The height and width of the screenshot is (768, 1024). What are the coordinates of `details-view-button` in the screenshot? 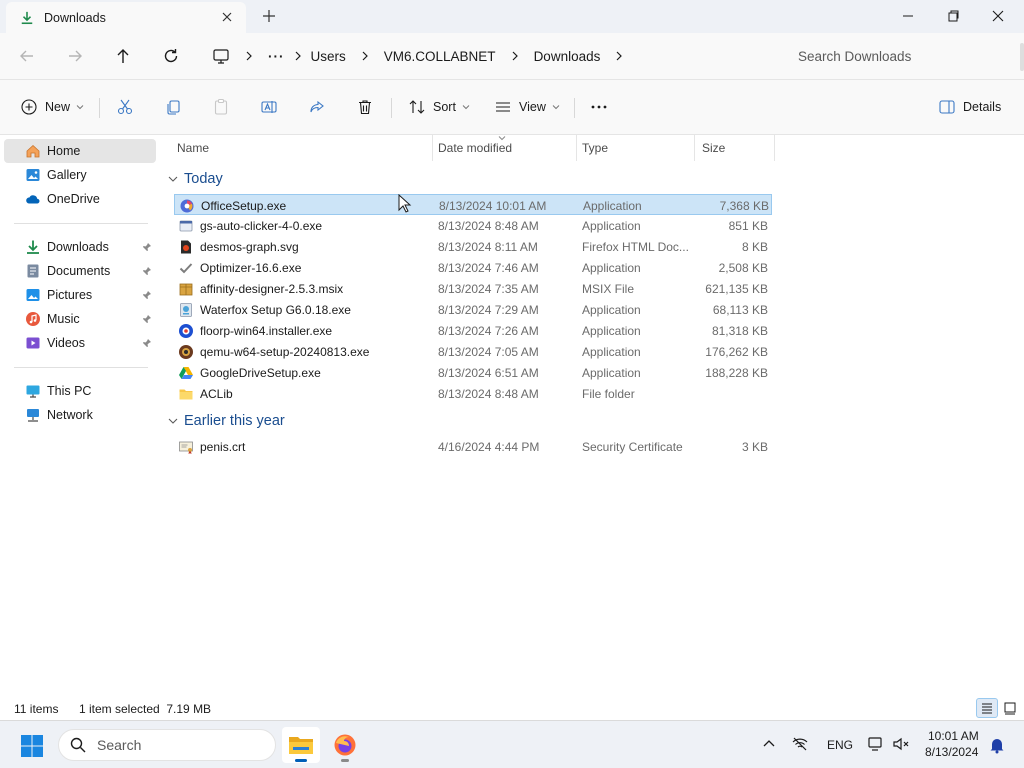 It's located at (987, 708).